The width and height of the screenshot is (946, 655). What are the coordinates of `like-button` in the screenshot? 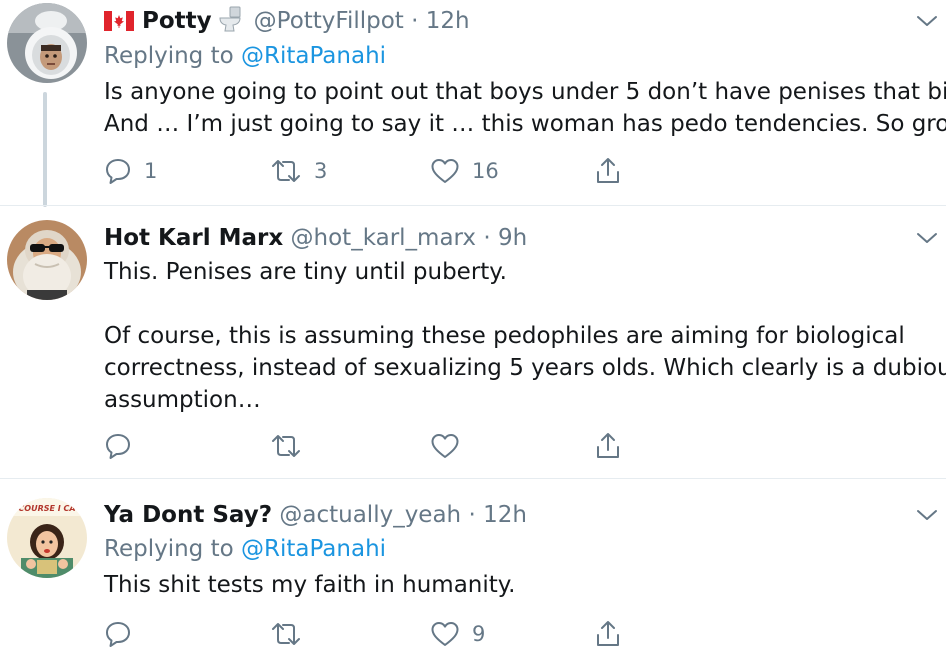 It's located at (451, 446).